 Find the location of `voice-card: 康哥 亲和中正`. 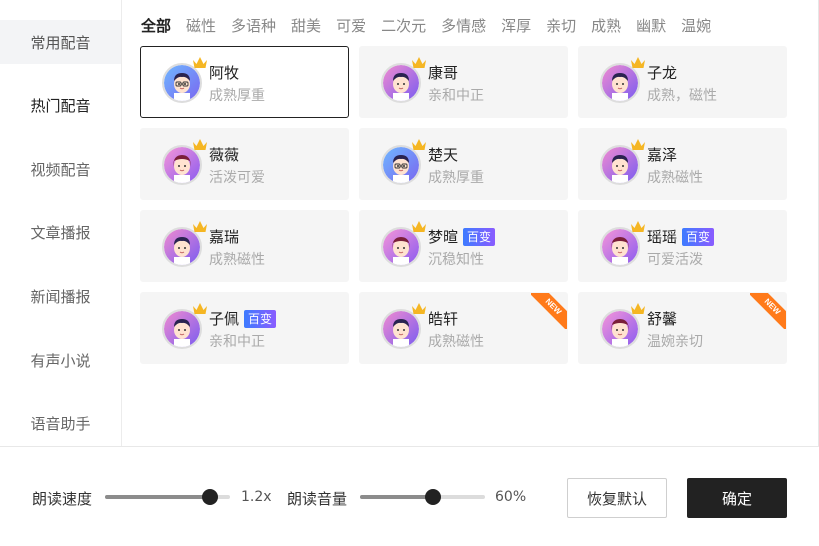

voice-card: 康哥 亲和中正 is located at coordinates (463, 82).